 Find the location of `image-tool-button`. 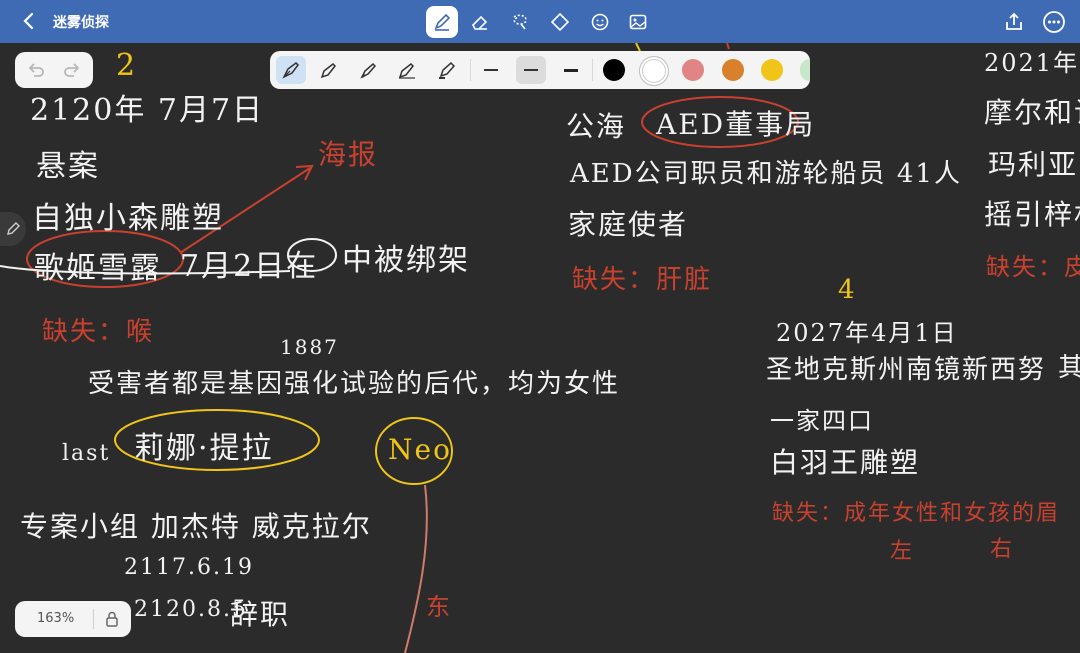

image-tool-button is located at coordinates (638, 22).